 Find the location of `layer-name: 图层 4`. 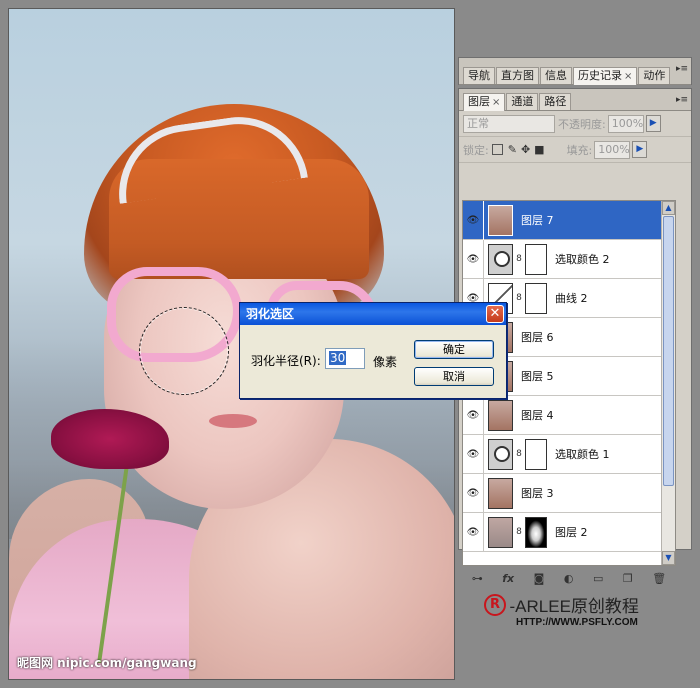

layer-name: 图层 4 is located at coordinates (537, 415).